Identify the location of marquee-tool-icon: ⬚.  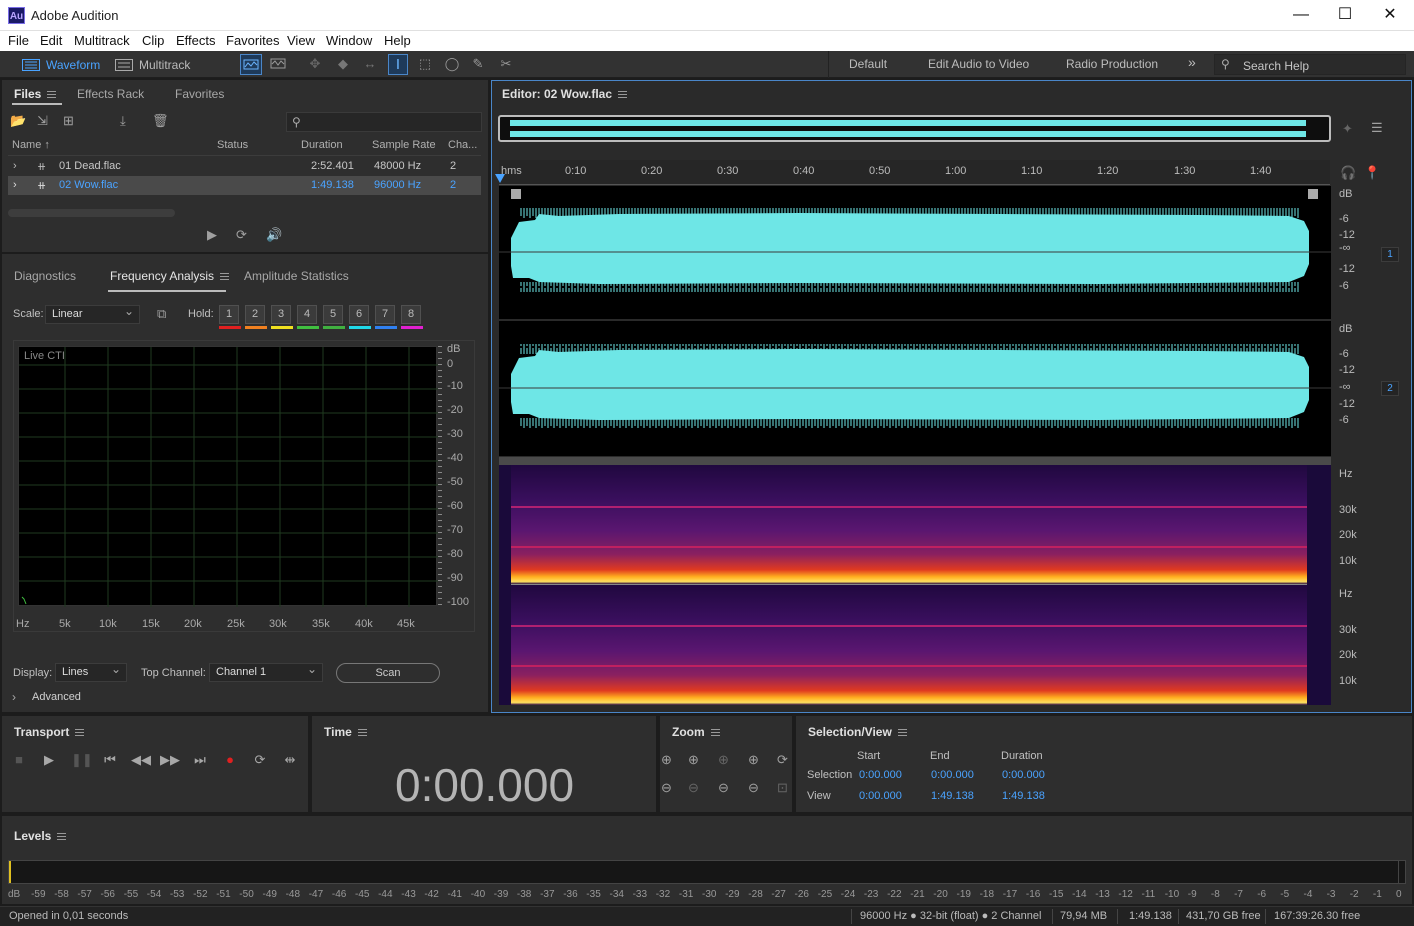
(425, 64).